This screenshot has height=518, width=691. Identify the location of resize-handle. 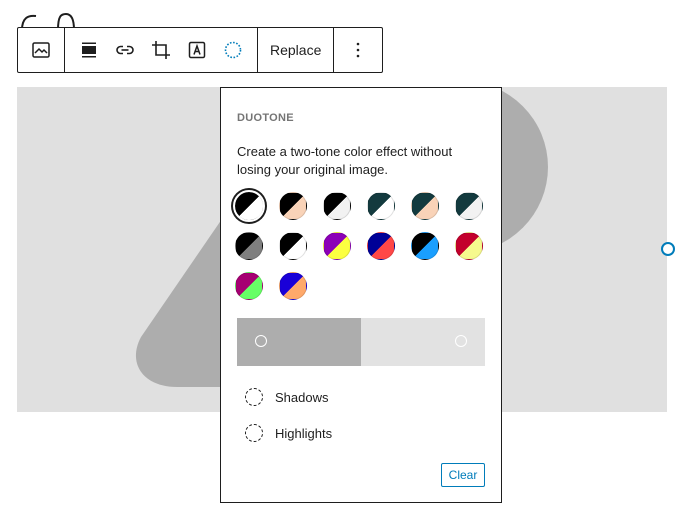
(668, 249).